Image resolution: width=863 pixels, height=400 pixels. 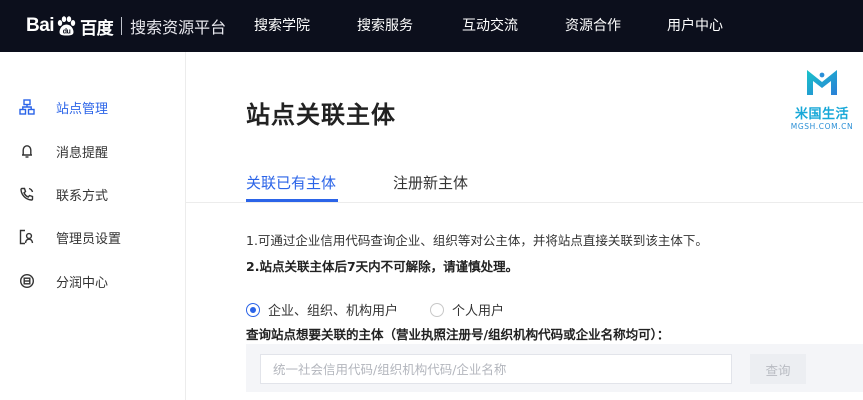 What do you see at coordinates (82, 283) in the screenshot?
I see `sidebar-item-label: 分润中心` at bounding box center [82, 283].